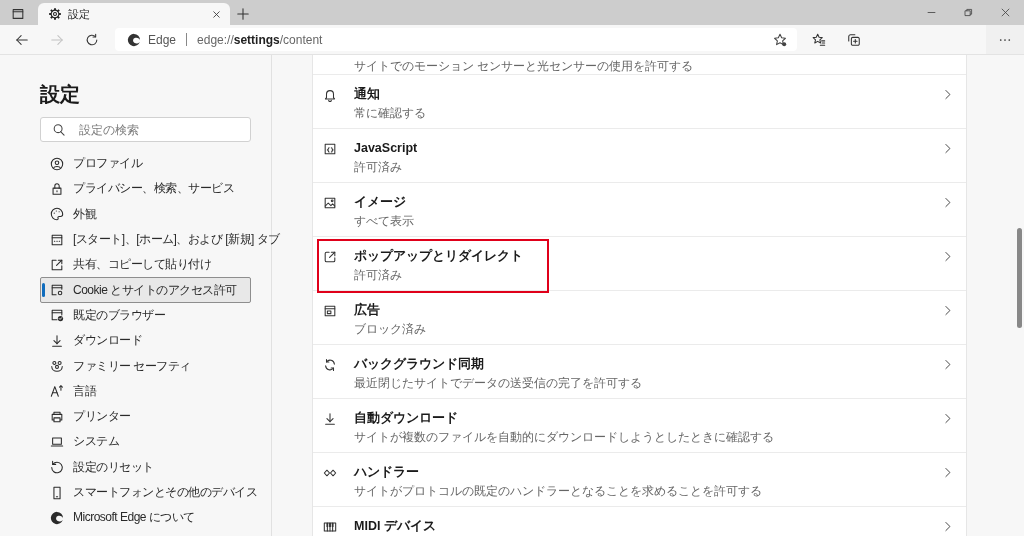 The width and height of the screenshot is (1024, 536). What do you see at coordinates (60, 94) in the screenshot?
I see `sidebar-title: 設定` at bounding box center [60, 94].